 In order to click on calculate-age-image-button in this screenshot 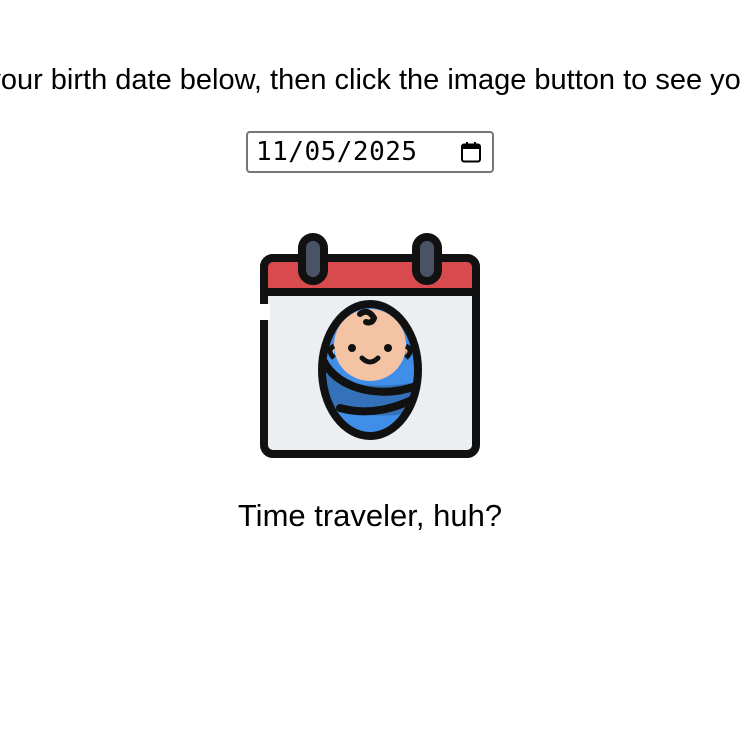, I will do `click(370, 346)`.